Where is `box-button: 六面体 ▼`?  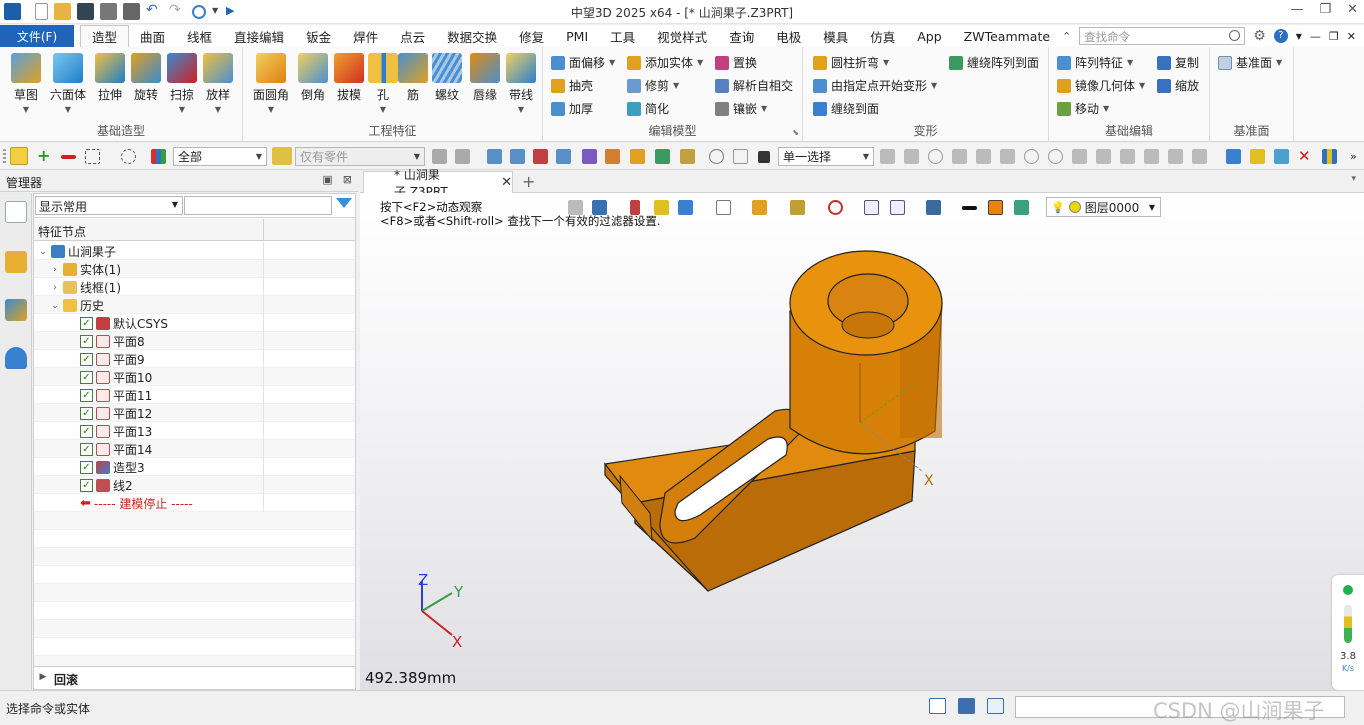
box-button: 六面体 ▼ is located at coordinates (68, 83).